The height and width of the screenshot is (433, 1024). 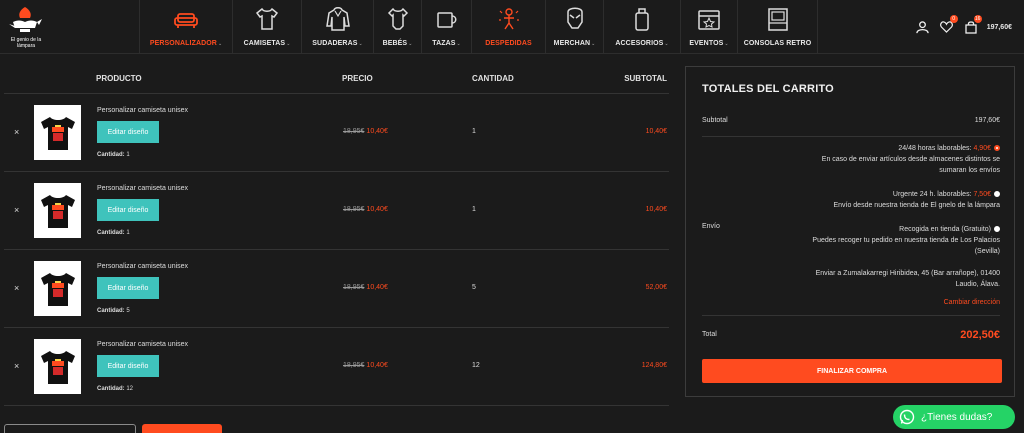 I want to click on total-label: Total, so click(x=709, y=334).